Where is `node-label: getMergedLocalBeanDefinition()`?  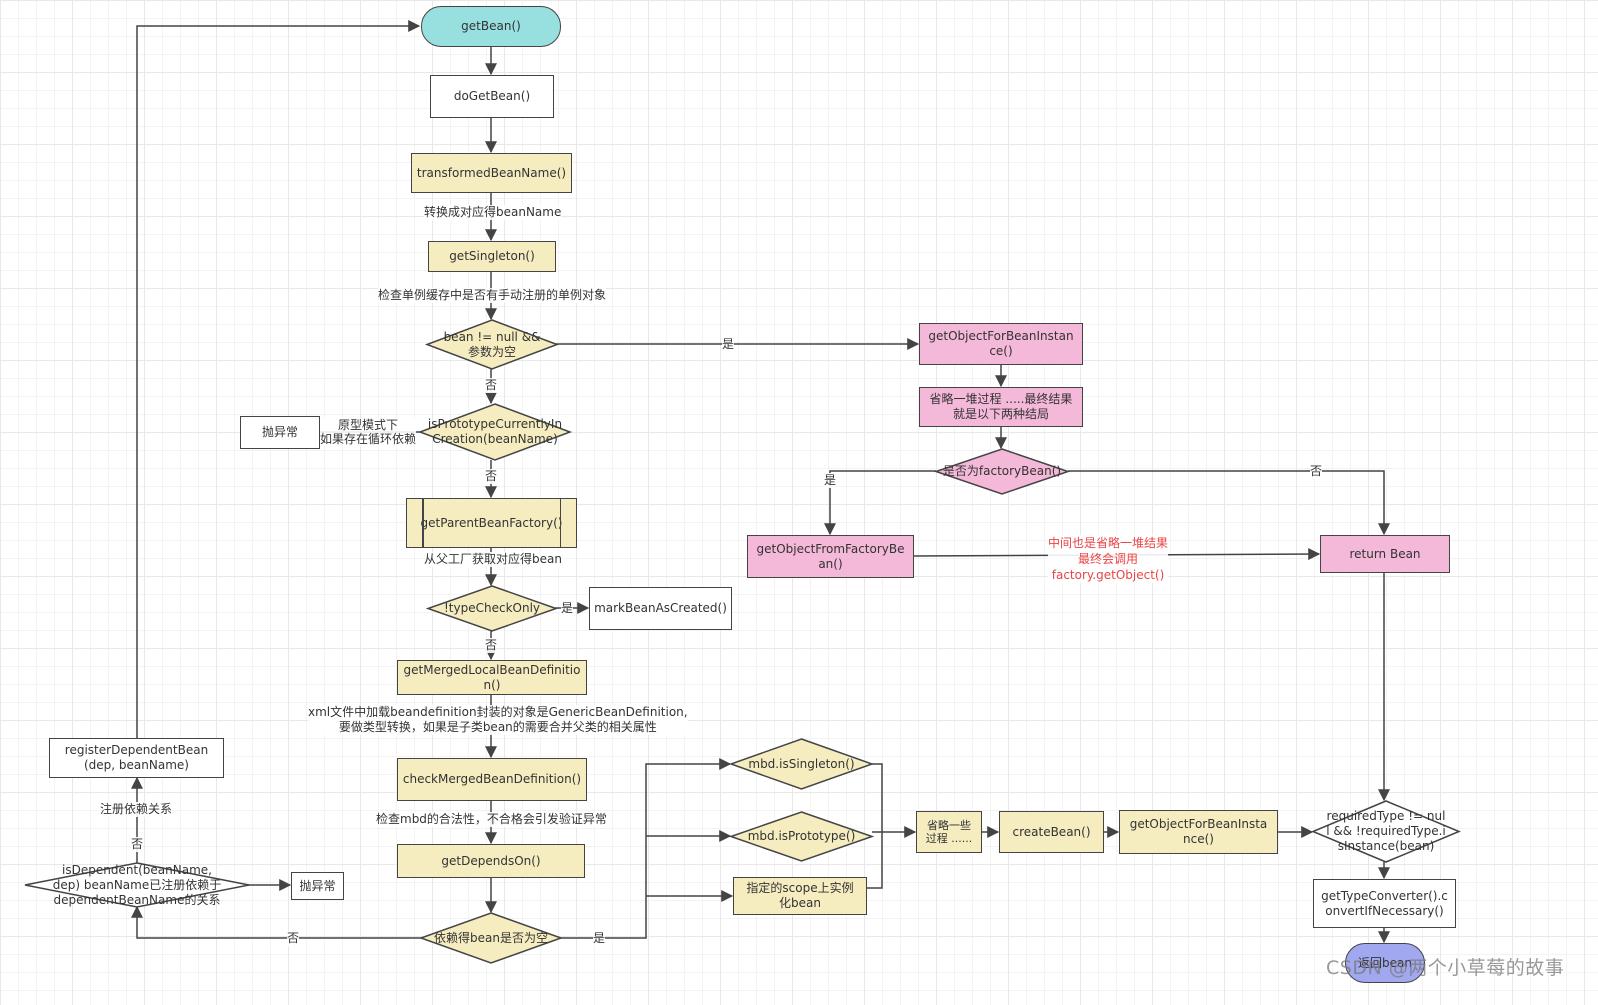 node-label: getMergedLocalBeanDefinition() is located at coordinates (492, 677).